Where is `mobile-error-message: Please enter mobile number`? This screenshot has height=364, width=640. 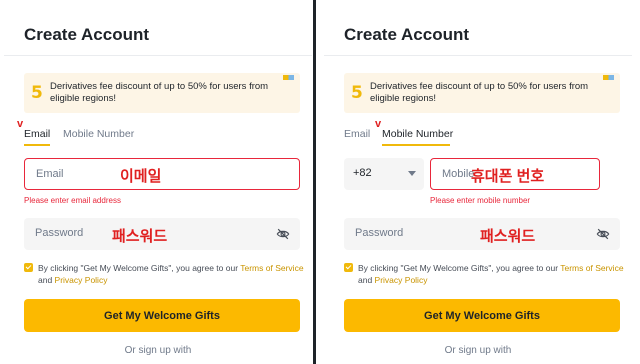
mobile-error-message: Please enter mobile number is located at coordinates (480, 200).